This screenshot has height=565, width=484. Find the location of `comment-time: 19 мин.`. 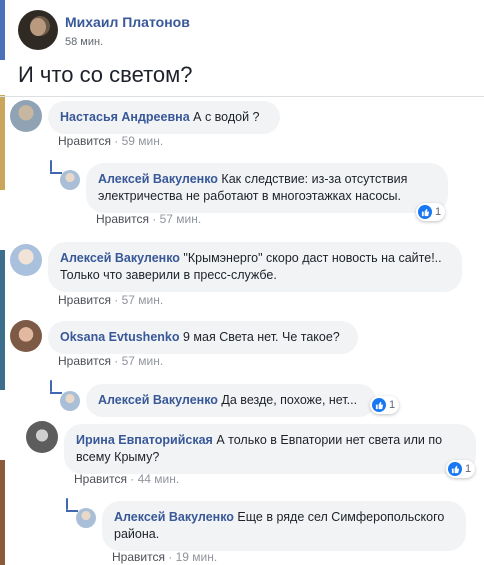

comment-time: 19 мин. is located at coordinates (197, 557).